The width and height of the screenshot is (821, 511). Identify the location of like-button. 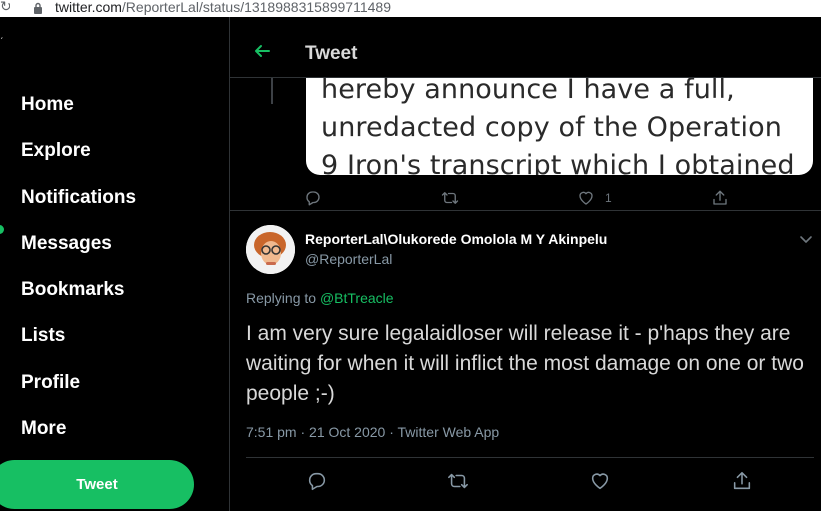
(600, 481).